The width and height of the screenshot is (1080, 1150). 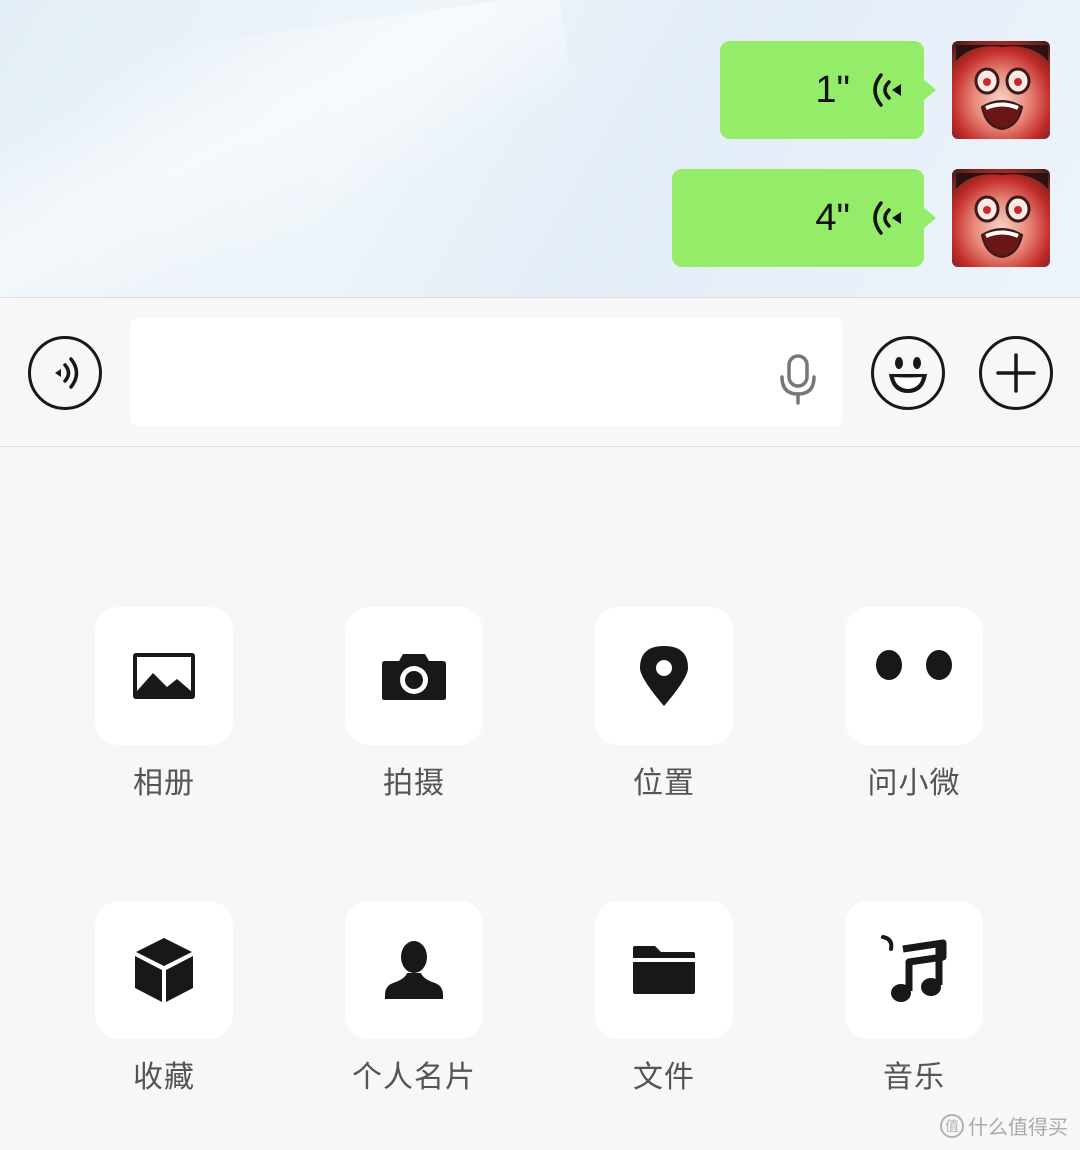 What do you see at coordinates (952, 1125) in the screenshot?
I see `watermark-logo-icon: 值` at bounding box center [952, 1125].